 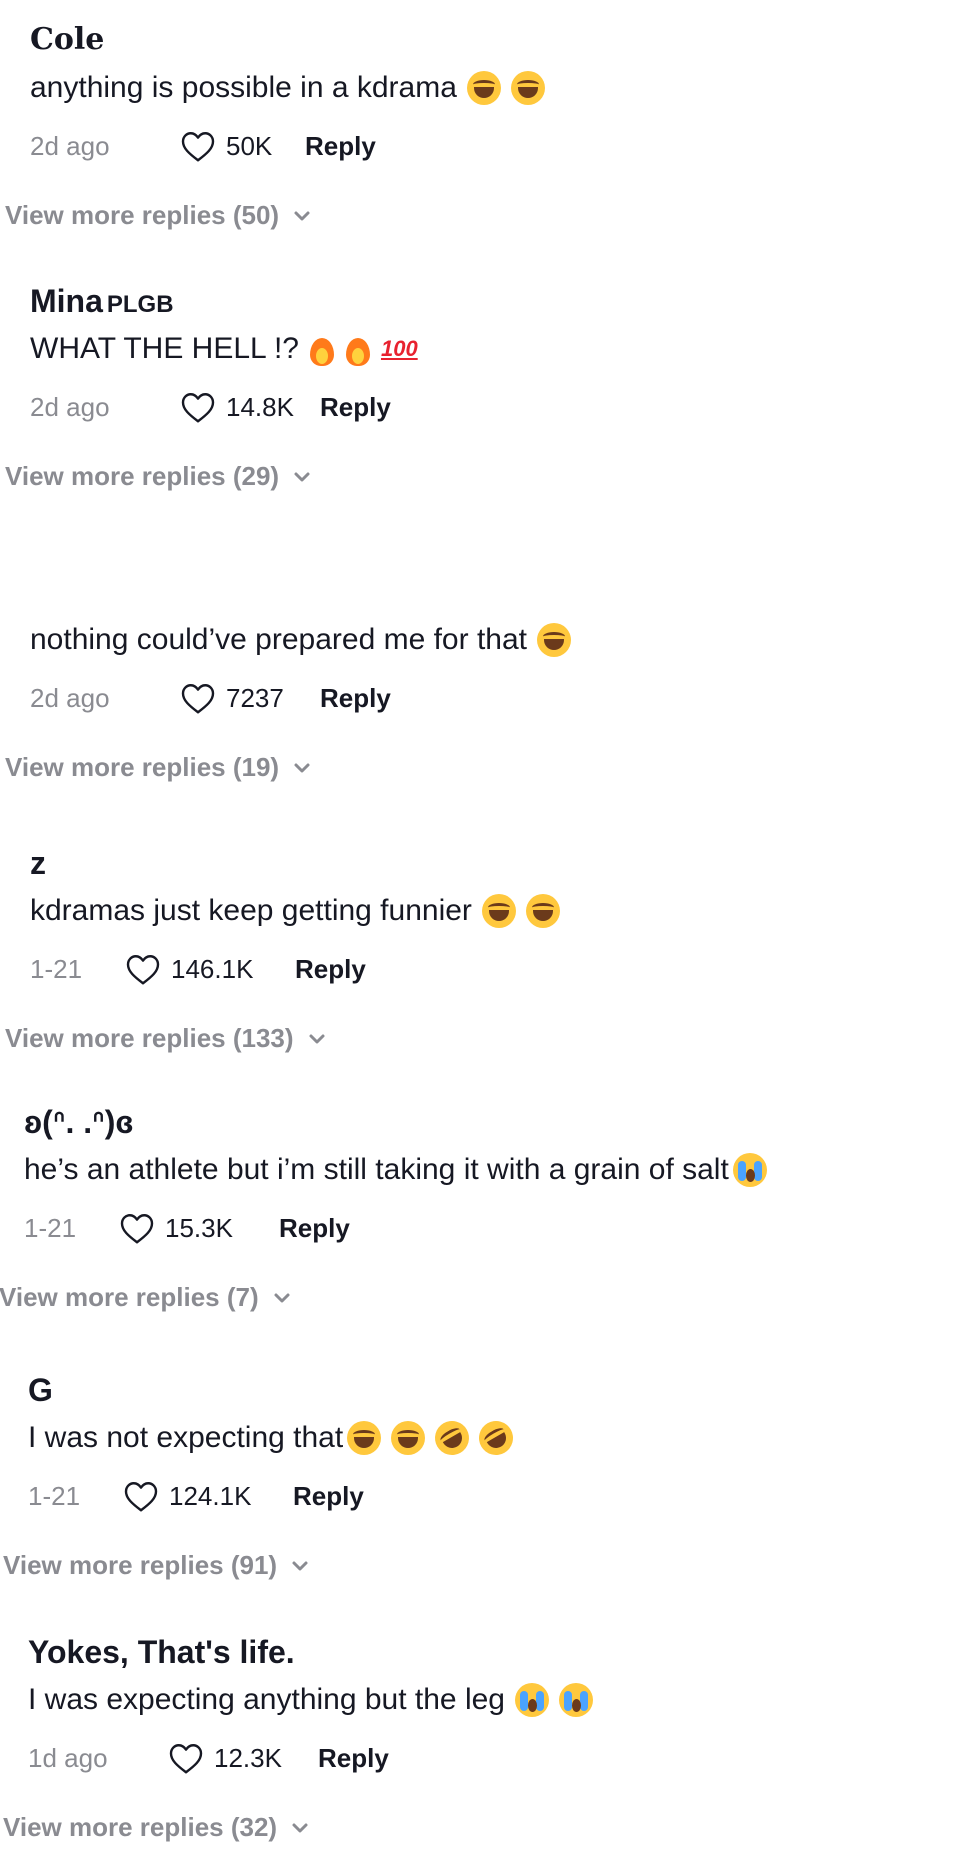 I want to click on comment-timestamp: 1d ago, so click(x=68, y=1757).